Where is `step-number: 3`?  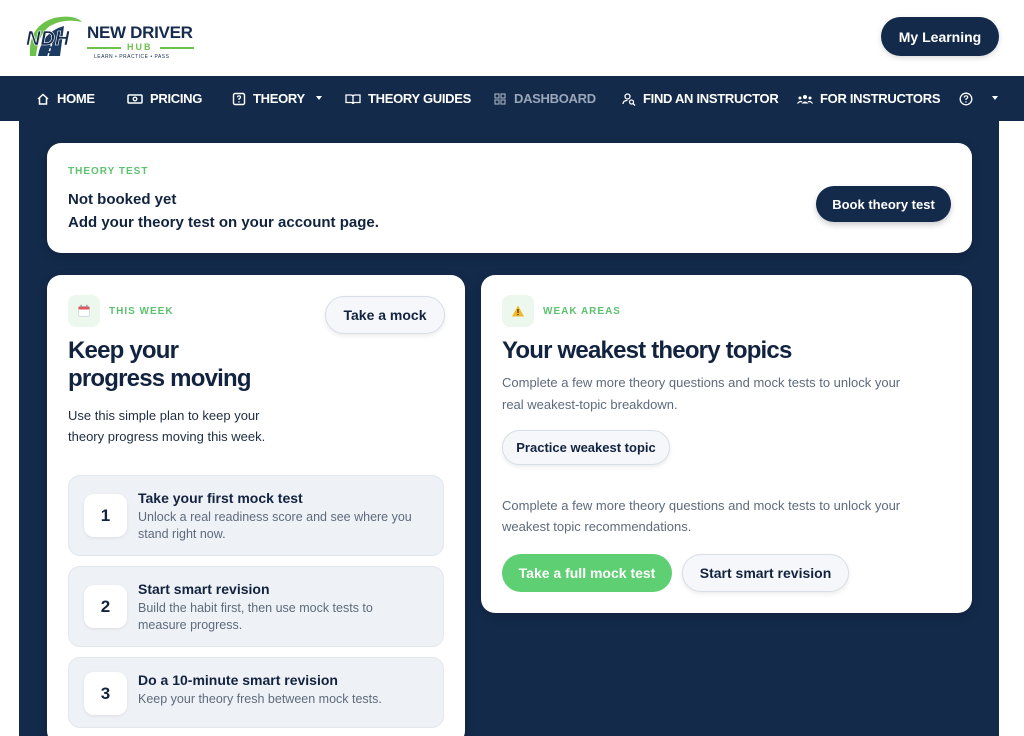 step-number: 3 is located at coordinates (105, 693).